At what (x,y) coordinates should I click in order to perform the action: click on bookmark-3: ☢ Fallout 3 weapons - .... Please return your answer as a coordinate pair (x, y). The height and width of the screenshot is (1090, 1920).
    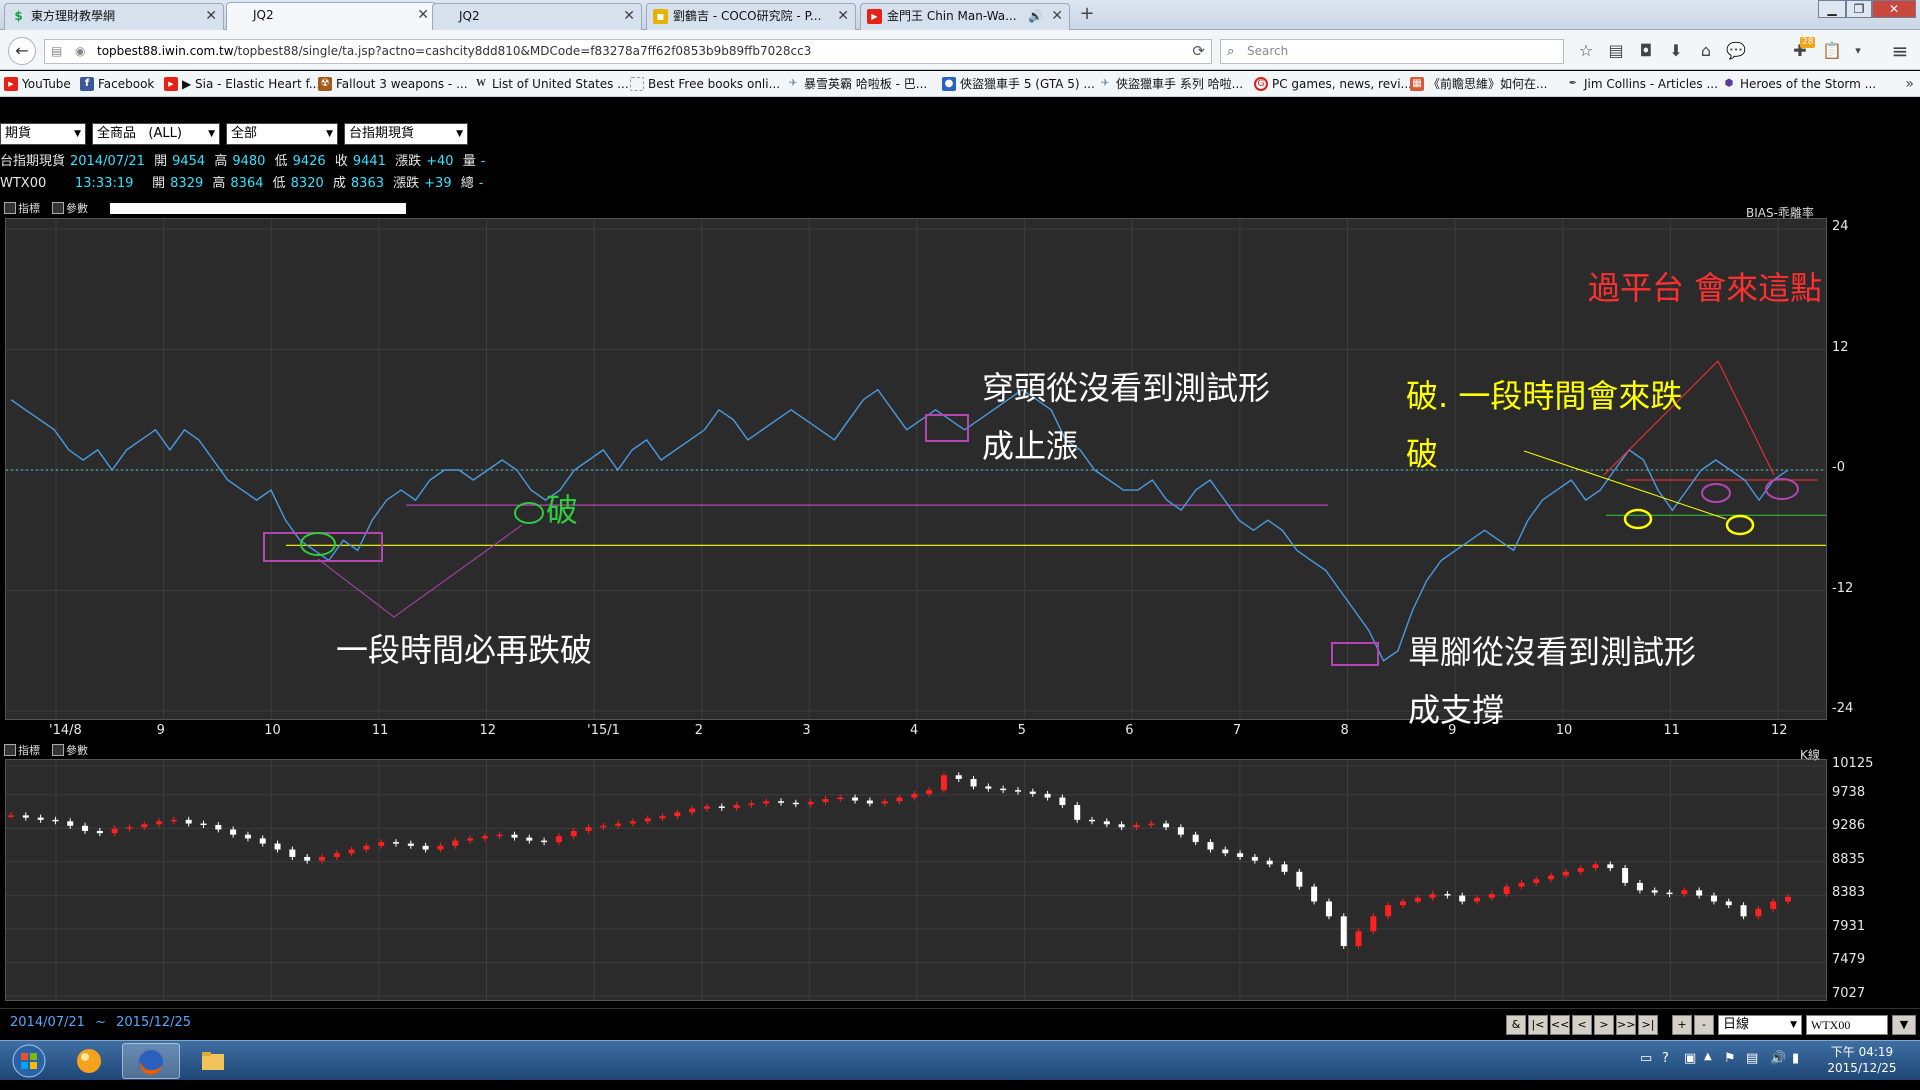
    Looking at the image, I should click on (393, 84).